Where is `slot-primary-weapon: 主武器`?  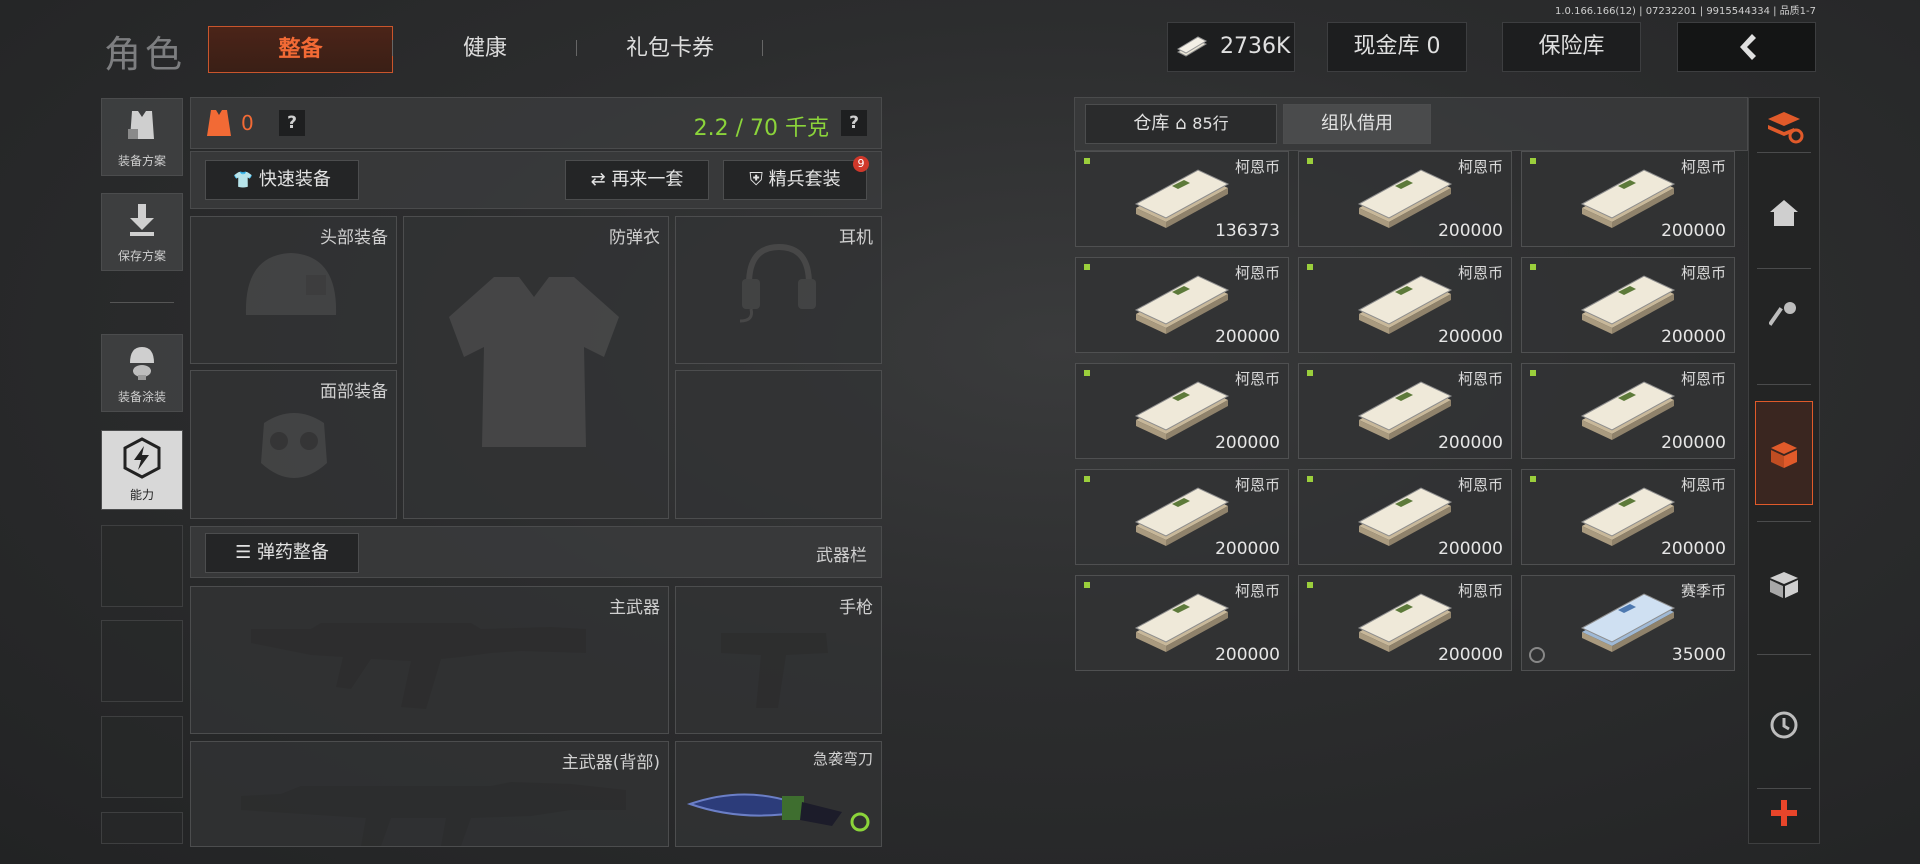
slot-primary-weapon: 主武器 is located at coordinates (429, 660).